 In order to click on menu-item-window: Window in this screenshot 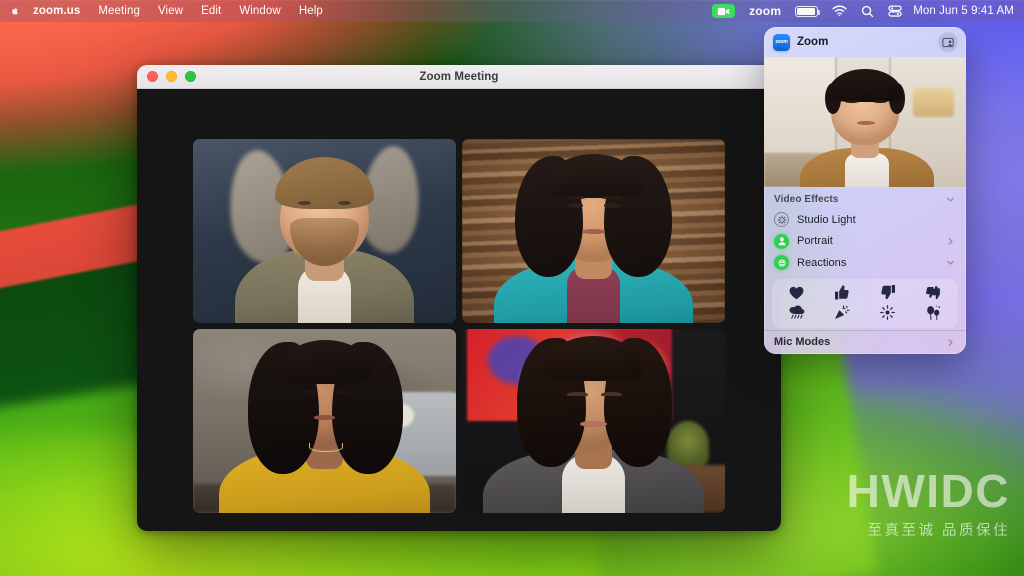, I will do `click(260, 11)`.